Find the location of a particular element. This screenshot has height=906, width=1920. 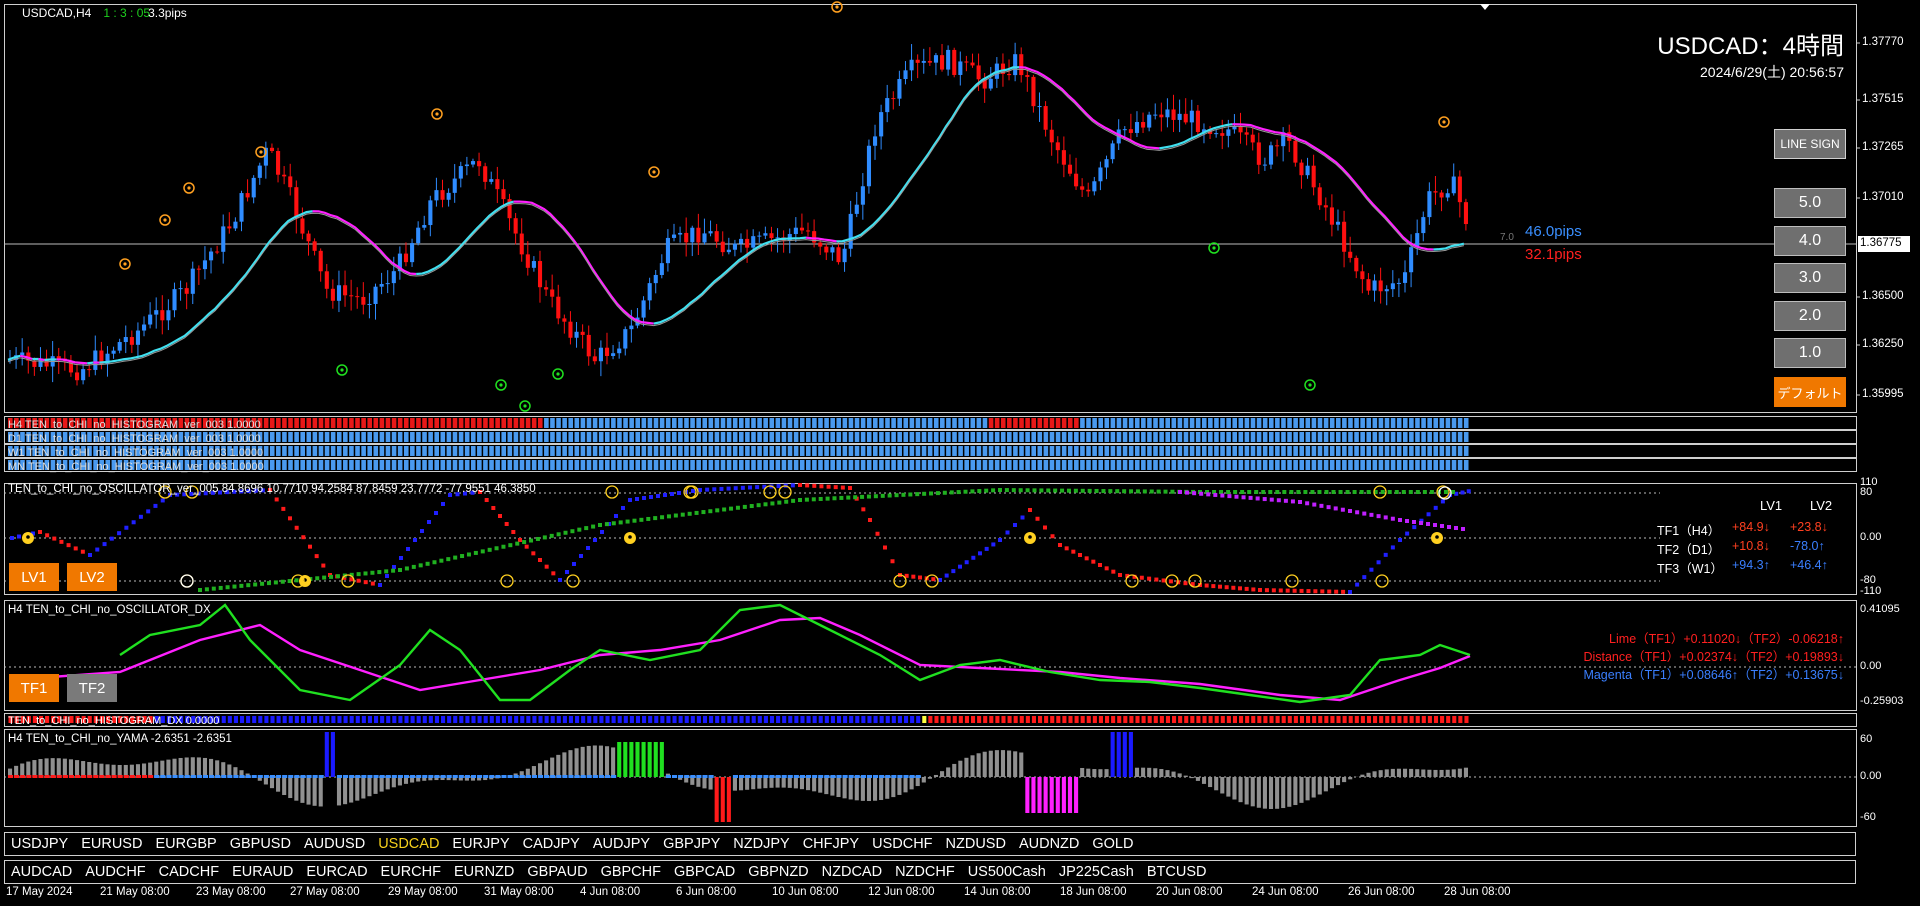

symbol-eurgbp: EURGBP is located at coordinates (185, 844).